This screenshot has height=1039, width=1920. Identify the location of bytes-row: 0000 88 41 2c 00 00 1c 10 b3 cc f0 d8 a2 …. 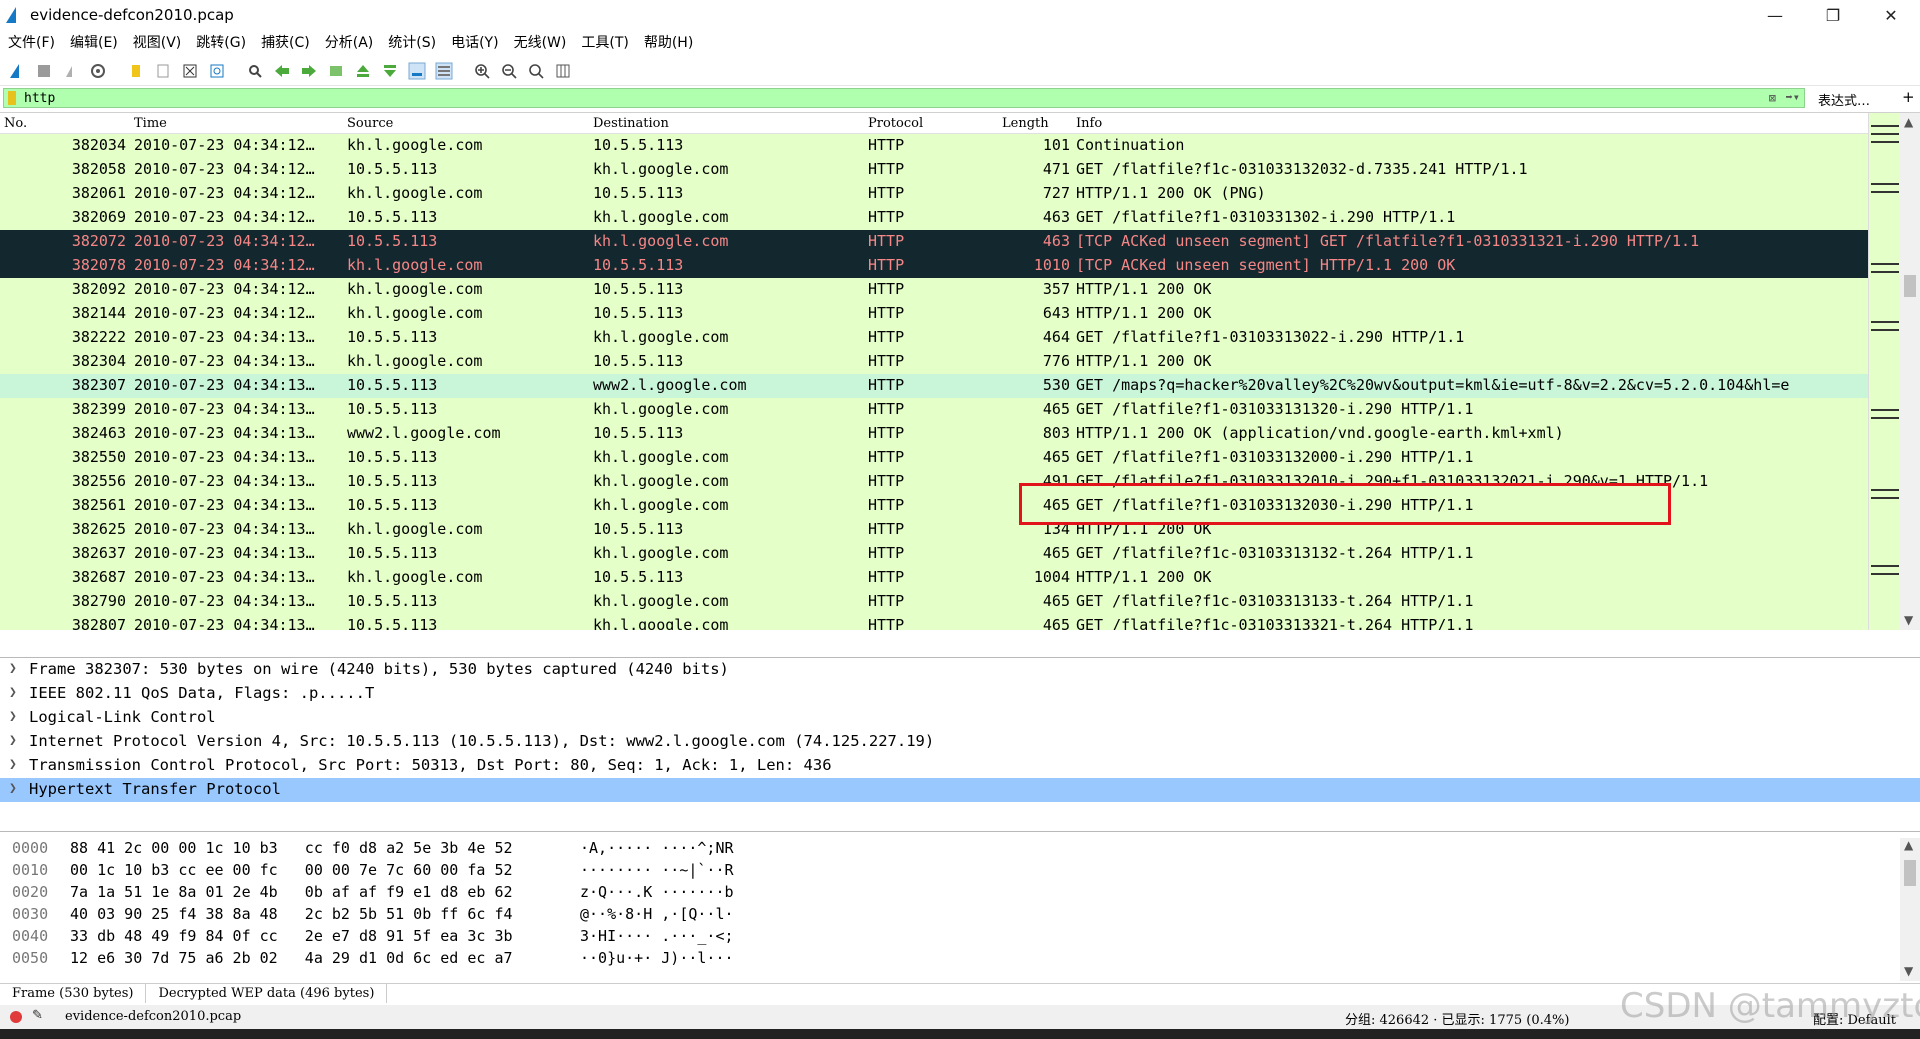
(960, 849).